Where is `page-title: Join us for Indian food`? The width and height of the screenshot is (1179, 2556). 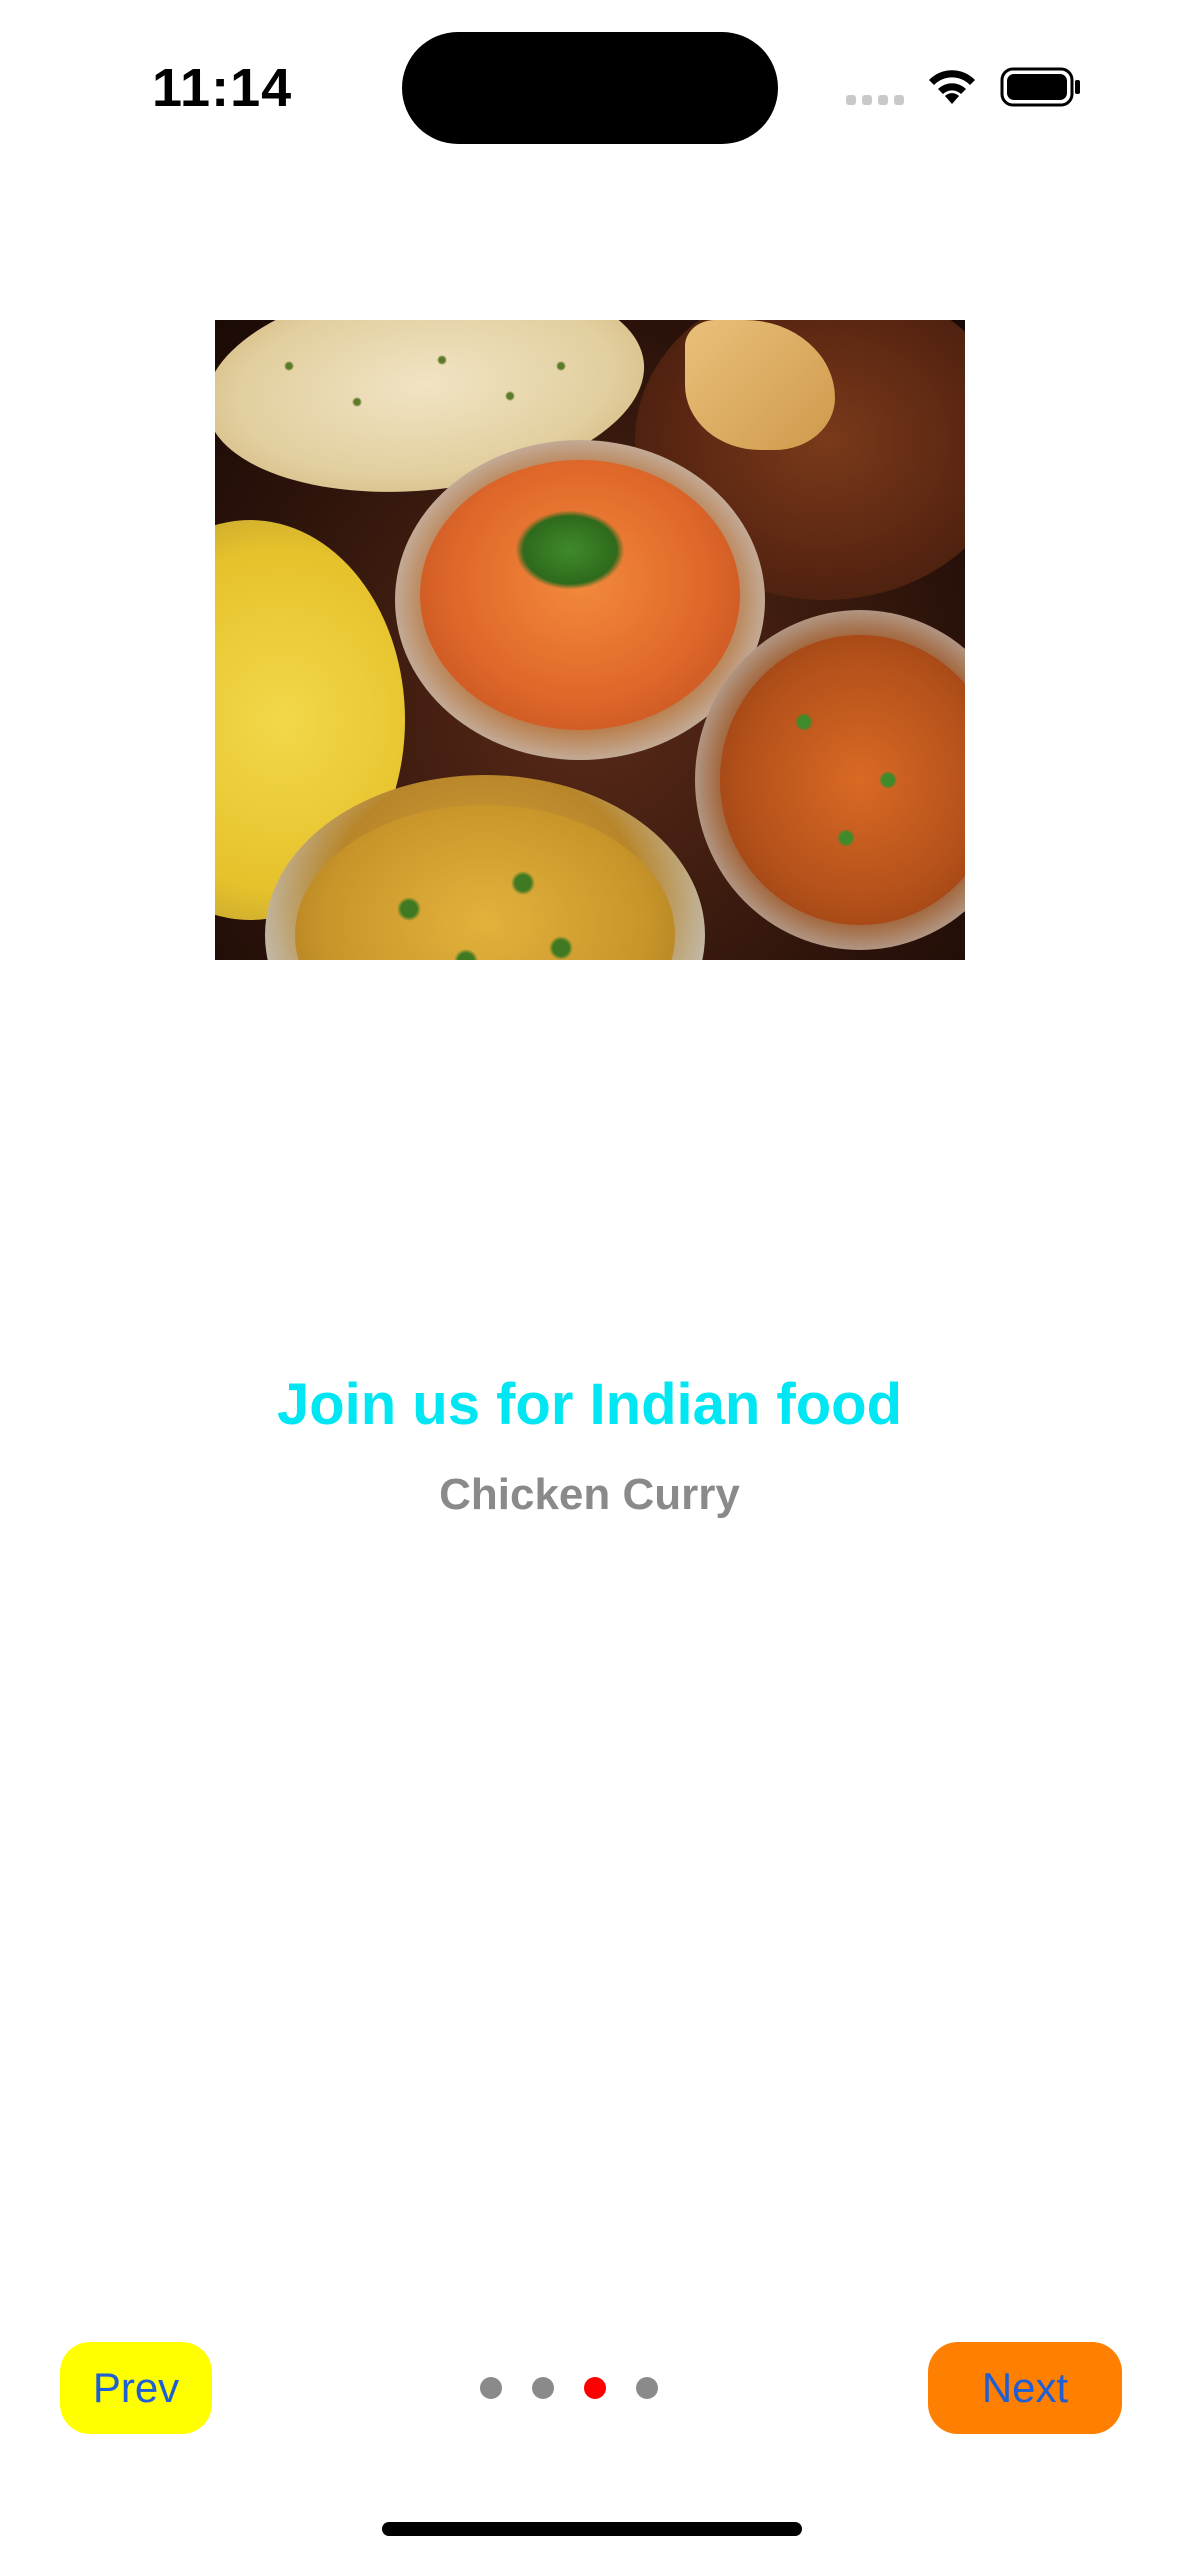
page-title: Join us for Indian food is located at coordinates (589, 1404).